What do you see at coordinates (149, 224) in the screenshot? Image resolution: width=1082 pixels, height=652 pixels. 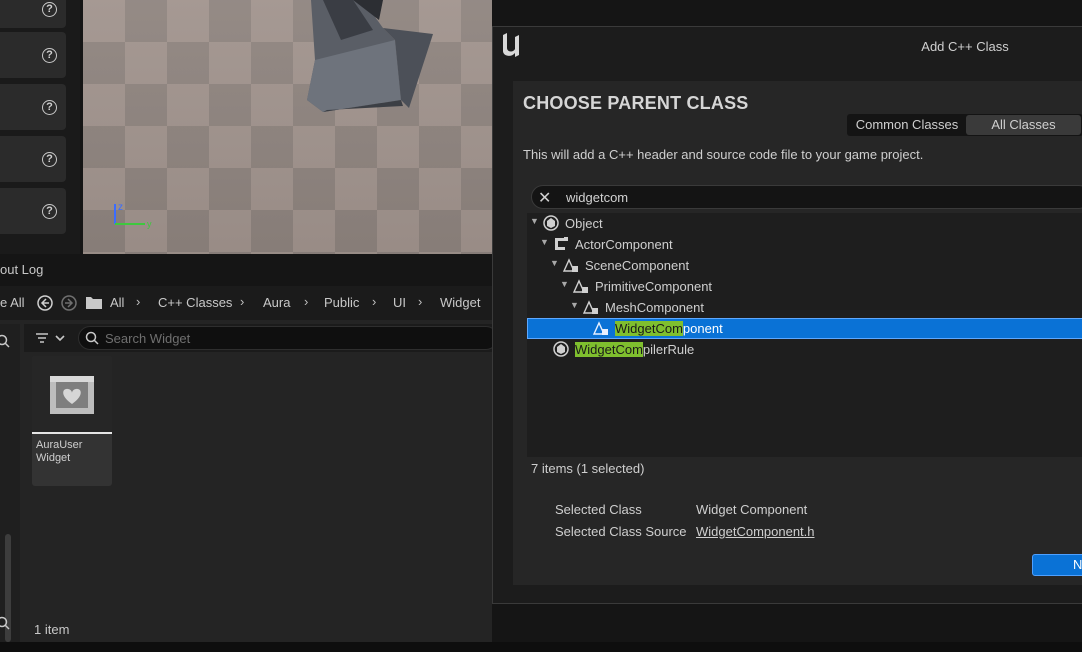 I see `svg-text: y` at bounding box center [149, 224].